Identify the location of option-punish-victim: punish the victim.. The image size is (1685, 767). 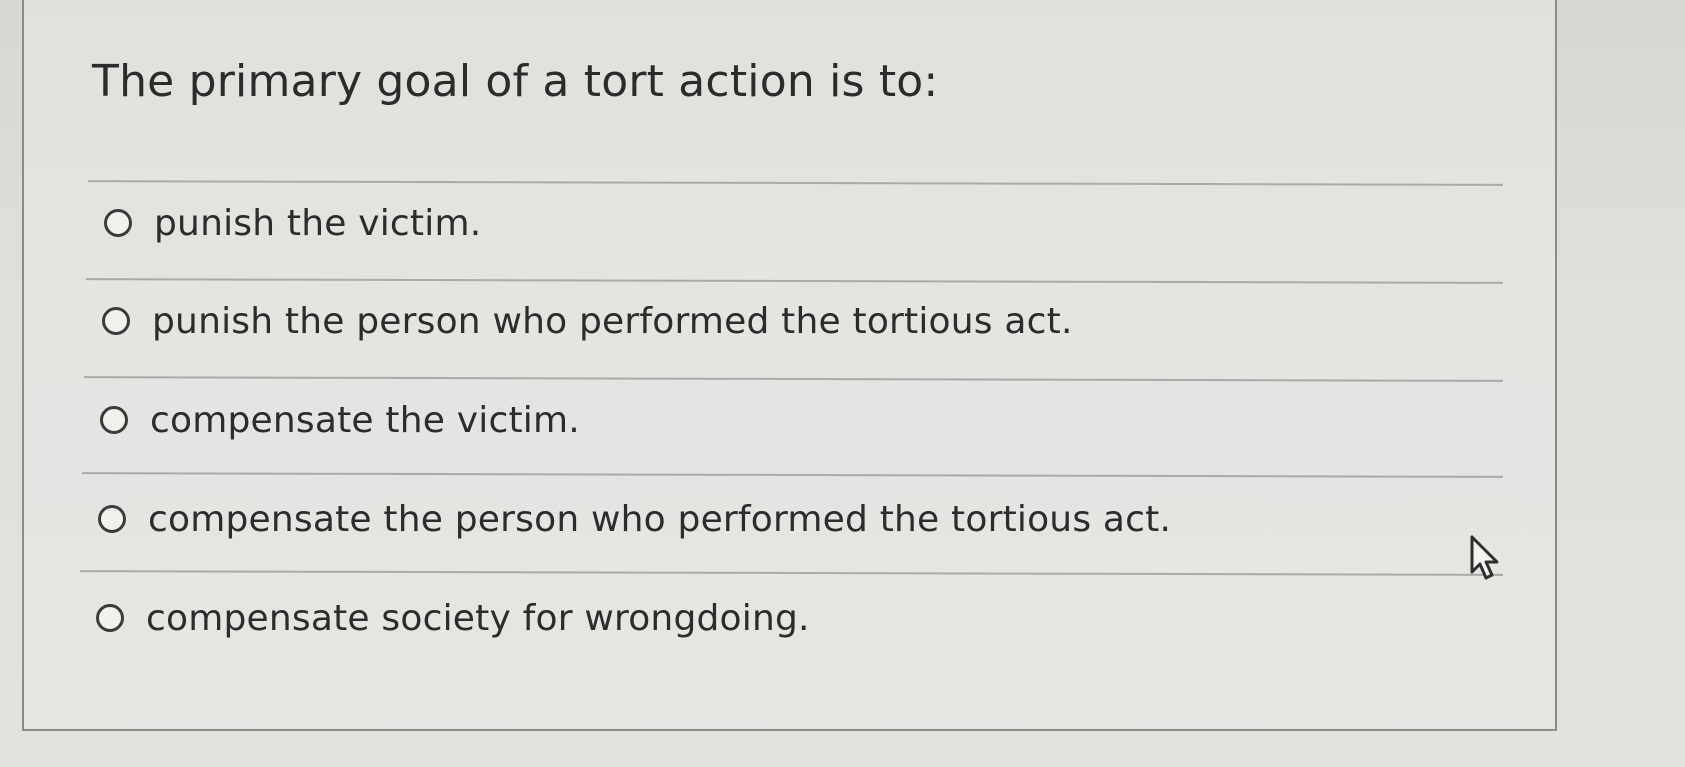
(292, 223).